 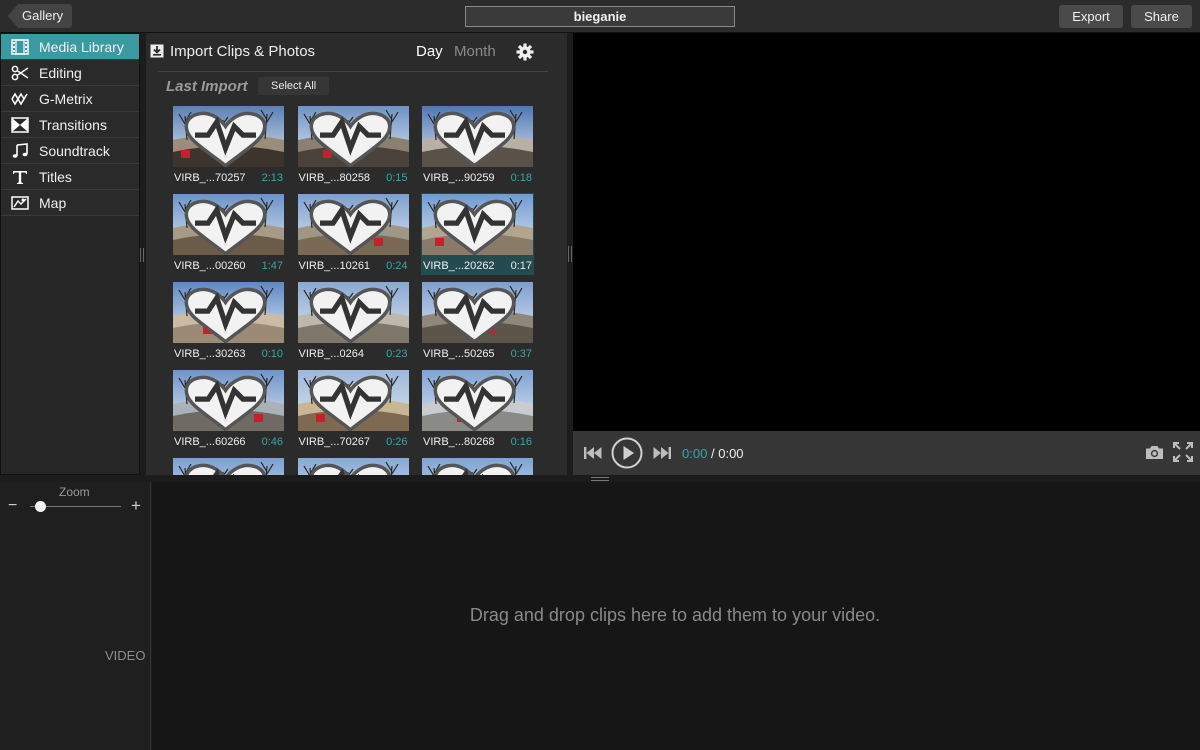 What do you see at coordinates (627, 453) in the screenshot?
I see `play-icon` at bounding box center [627, 453].